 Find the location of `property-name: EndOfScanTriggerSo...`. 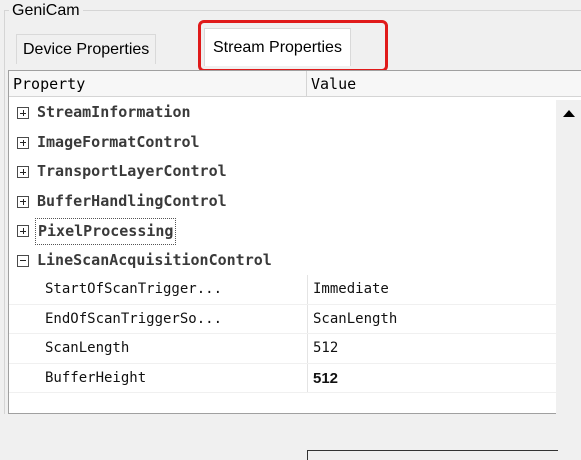

property-name: EndOfScanTriggerSo... is located at coordinates (134, 318).